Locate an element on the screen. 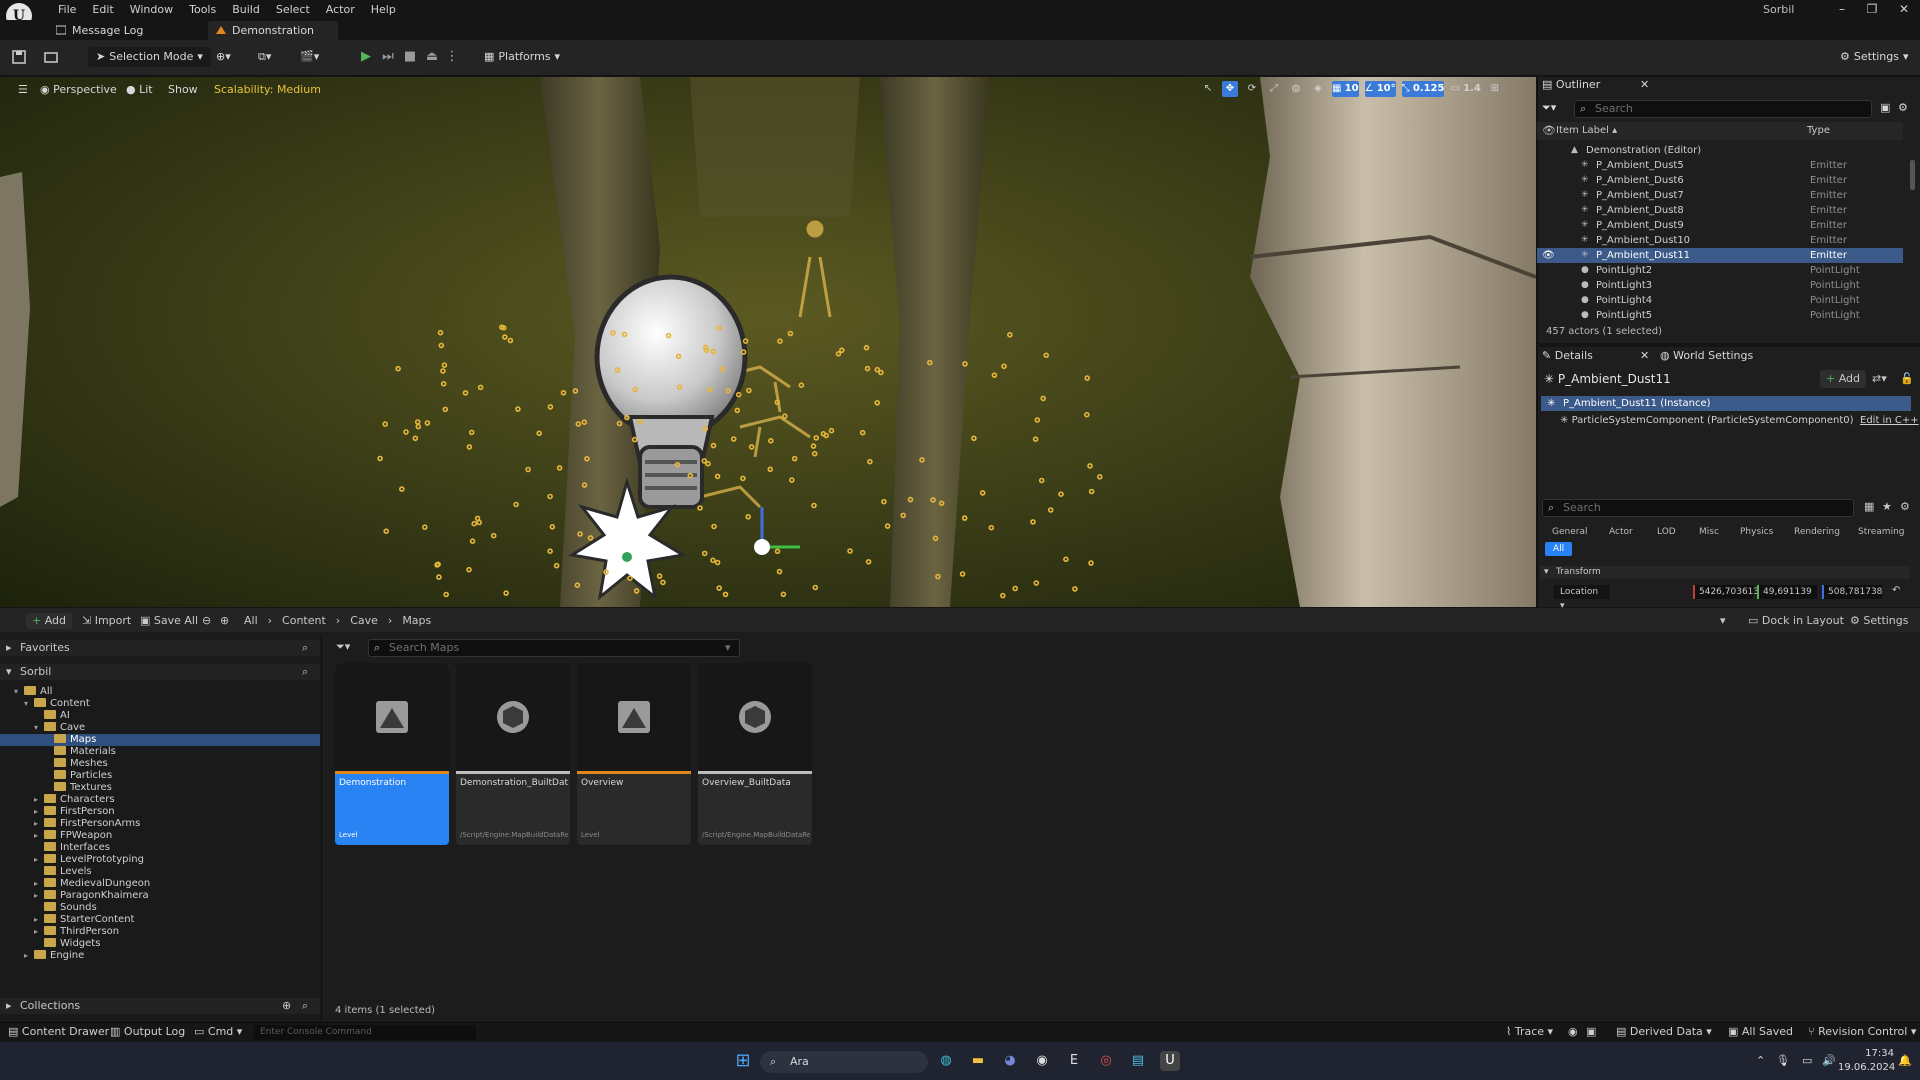 The height and width of the screenshot is (1080, 1920). close-window-icon: ✕ is located at coordinates (1904, 9).